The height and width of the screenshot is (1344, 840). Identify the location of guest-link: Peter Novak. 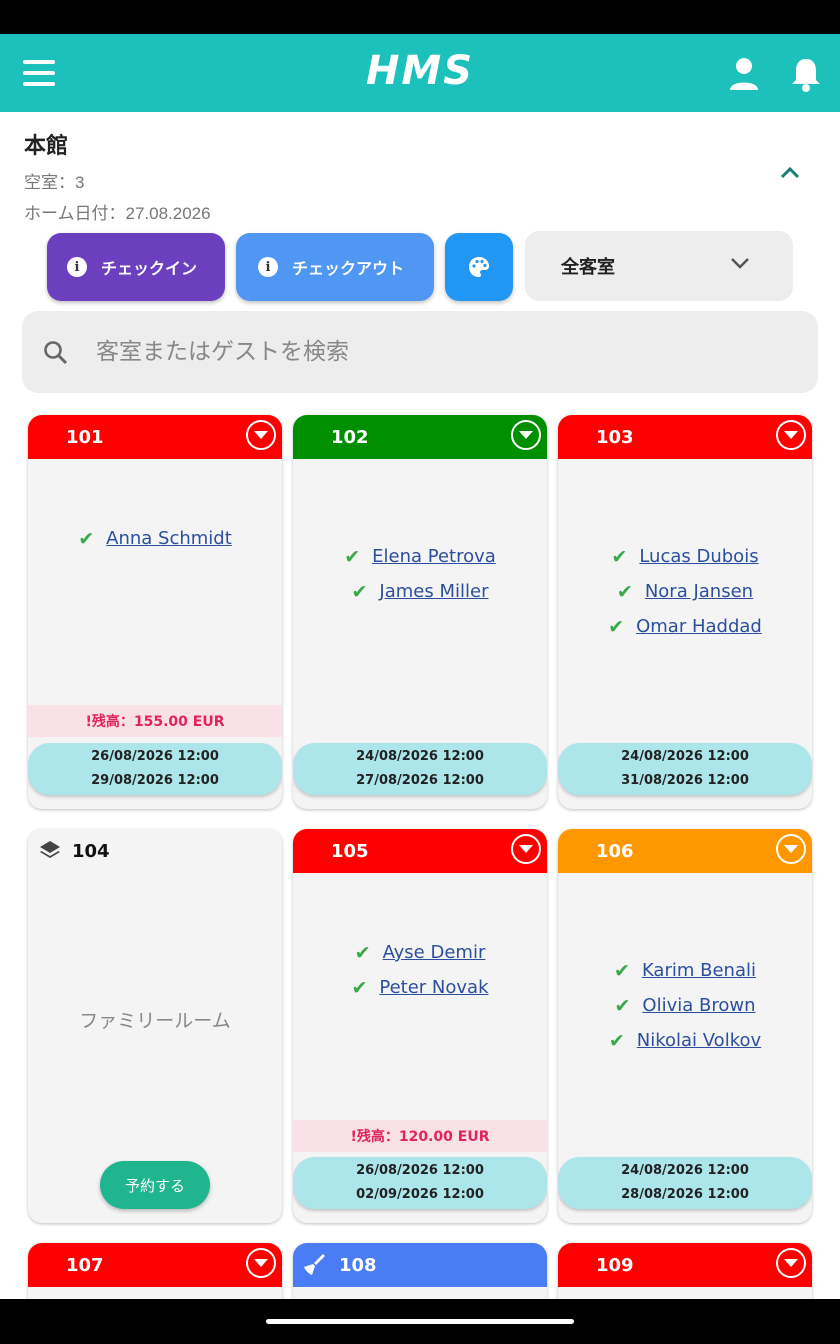
(433, 987).